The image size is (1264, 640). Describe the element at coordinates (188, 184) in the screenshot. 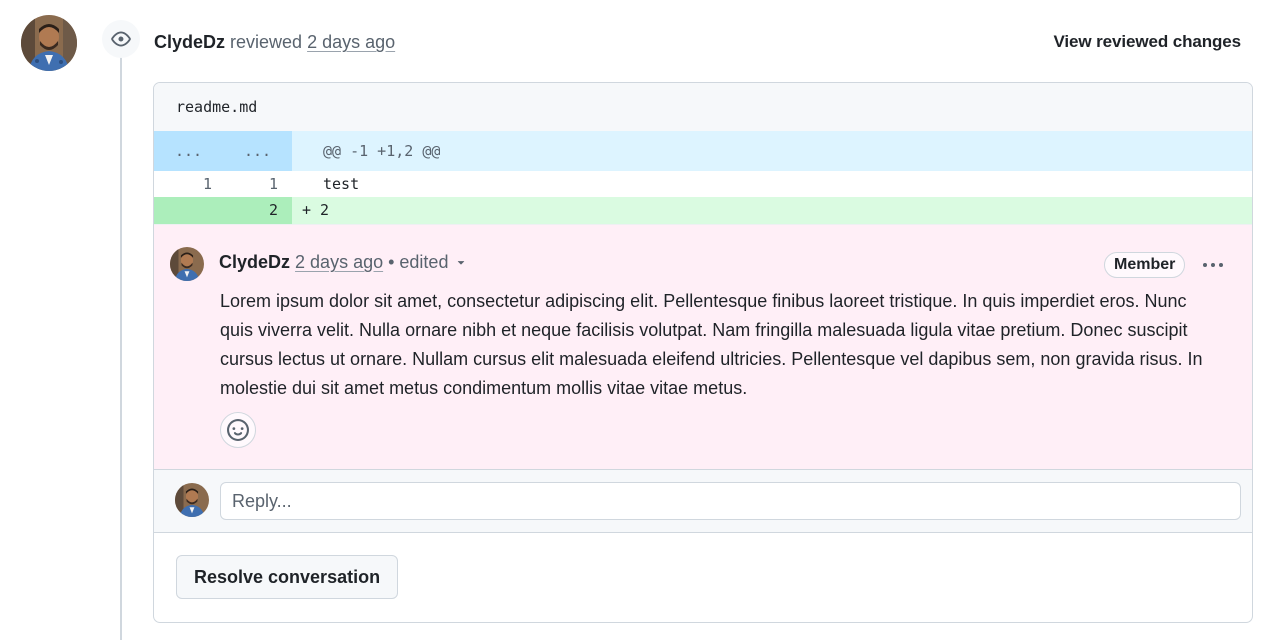

I see `line-number-left: 1` at that location.